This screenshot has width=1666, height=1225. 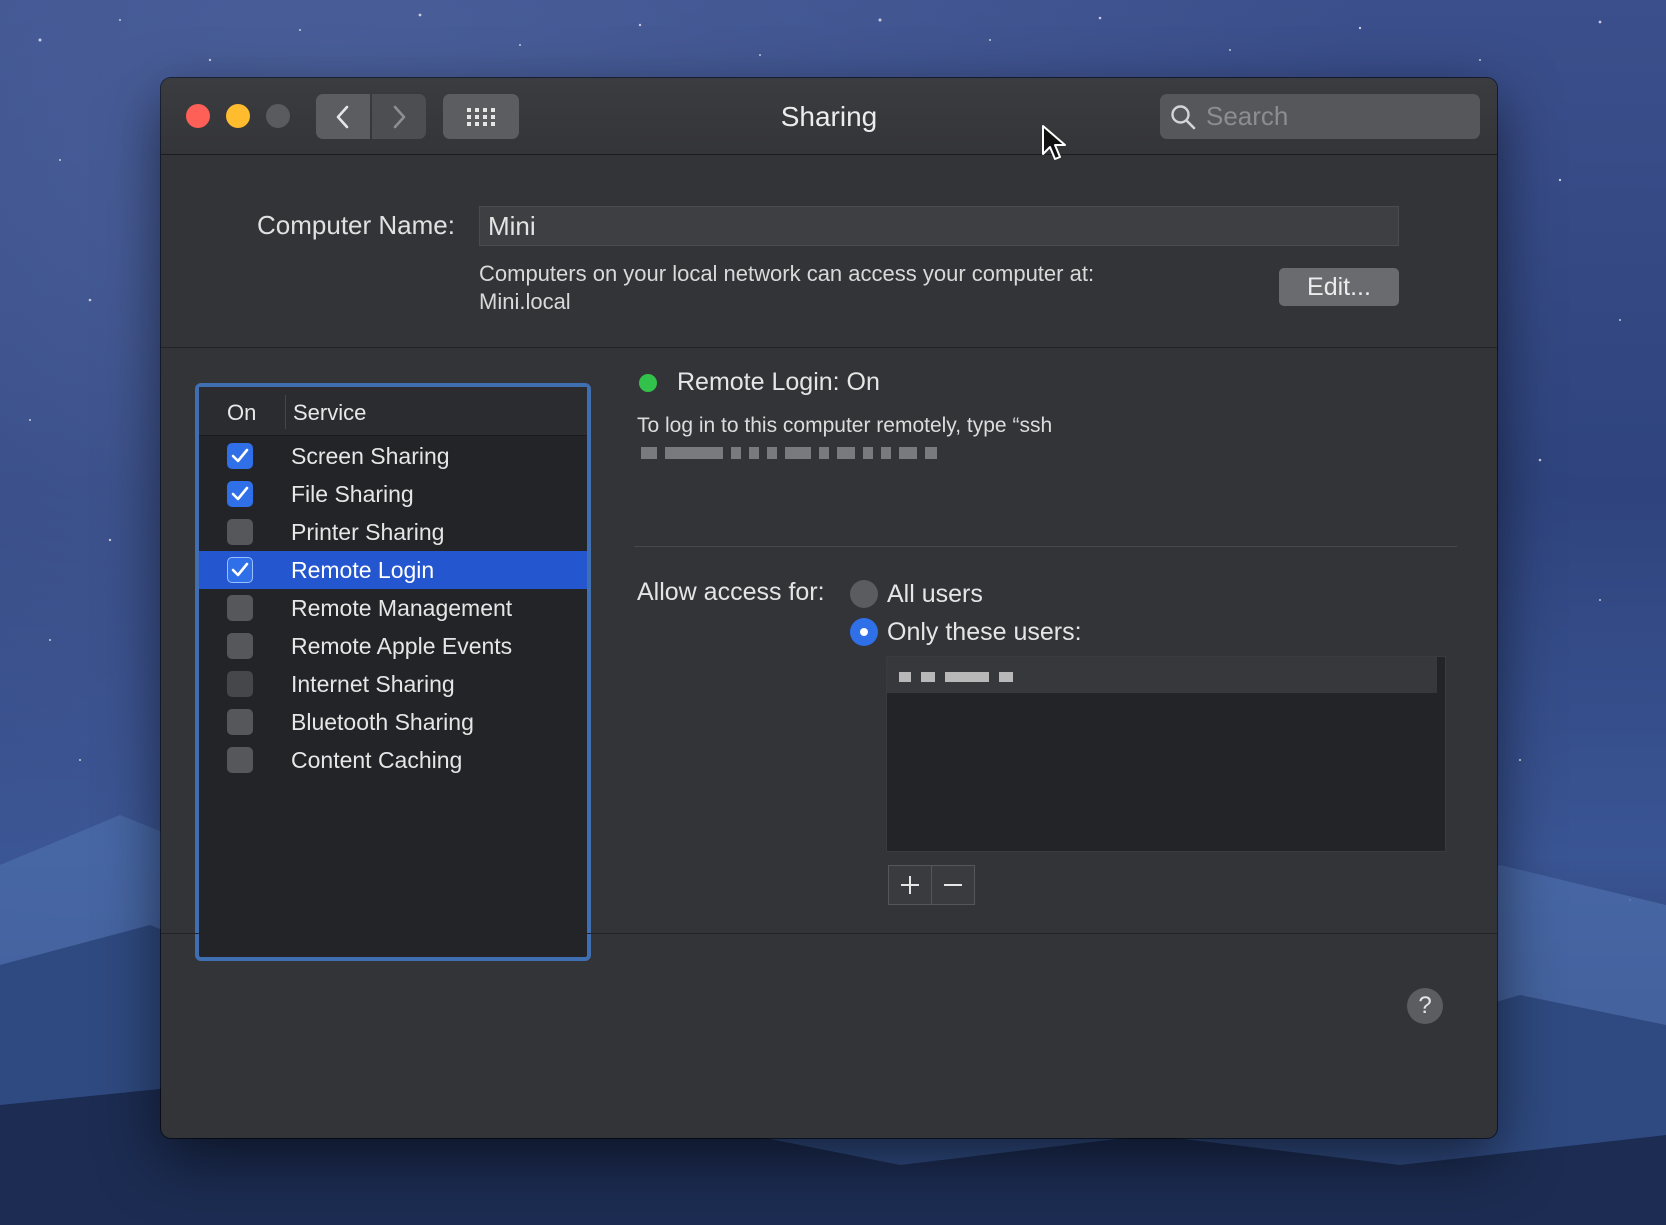 What do you see at coordinates (370, 455) in the screenshot?
I see `service-name: Screen Sharing` at bounding box center [370, 455].